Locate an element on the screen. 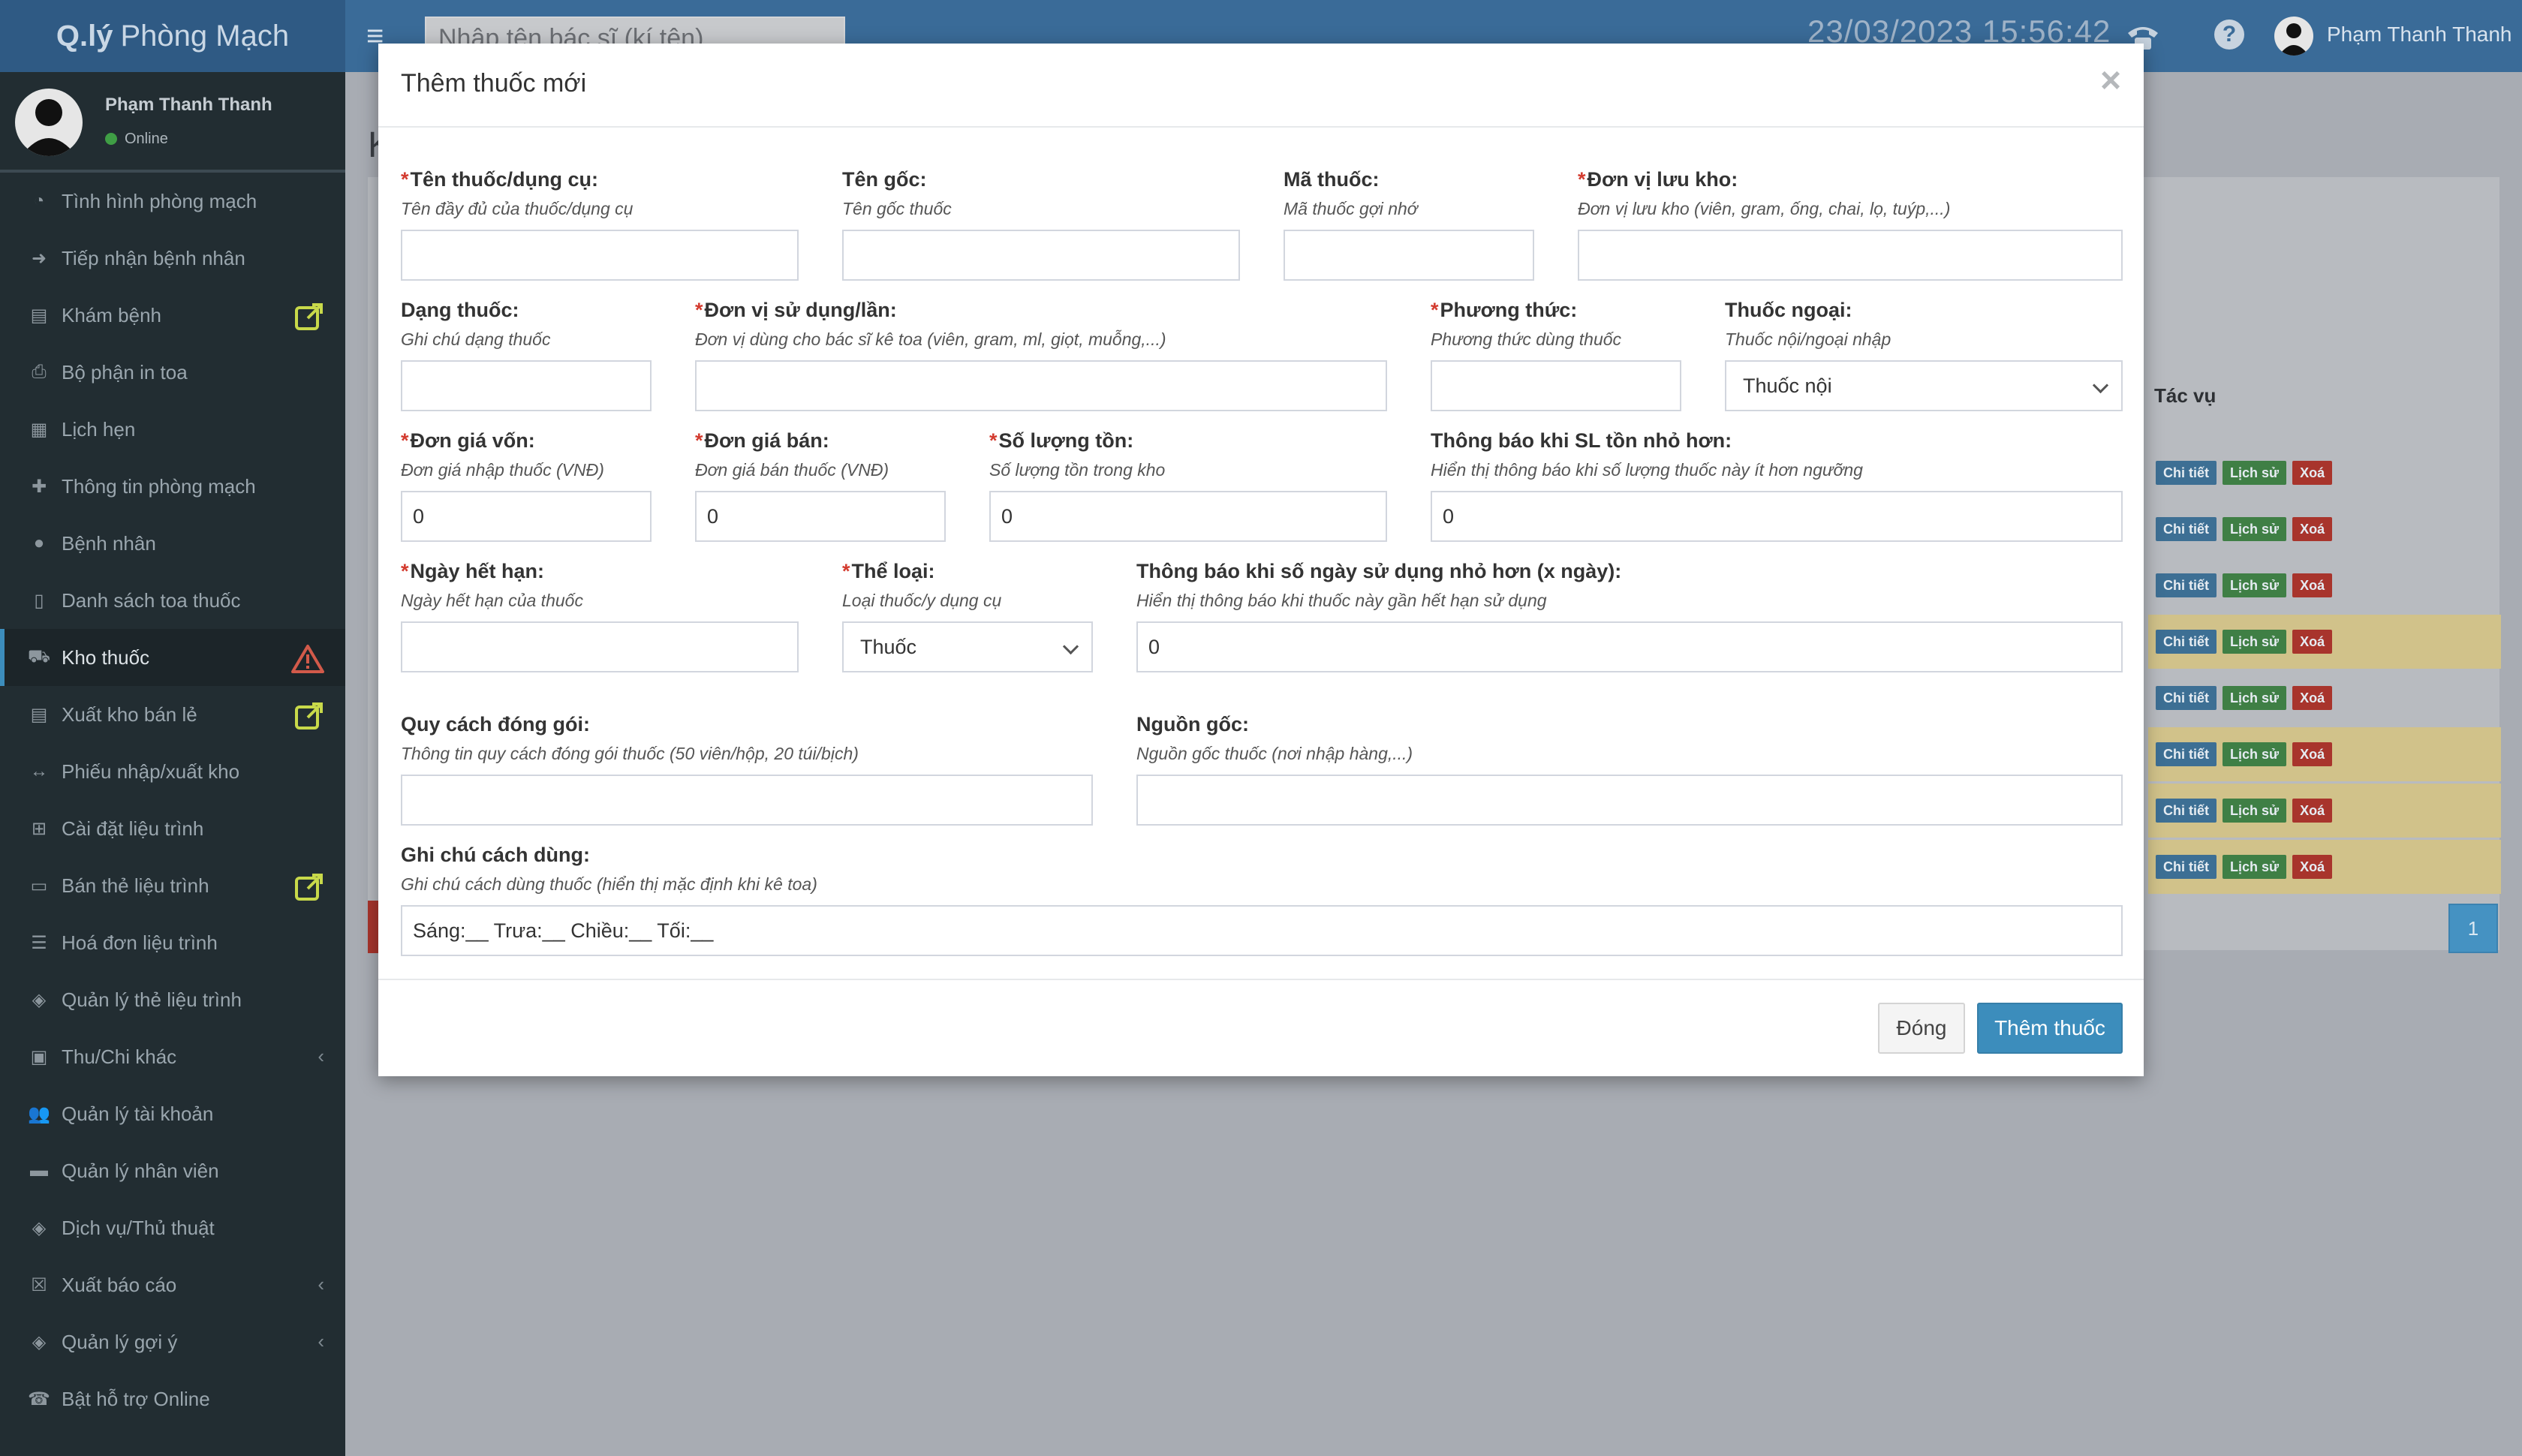 This screenshot has width=2522, height=1456. sidebar-item-examination: ▤ Khám bệnh is located at coordinates (172, 315).